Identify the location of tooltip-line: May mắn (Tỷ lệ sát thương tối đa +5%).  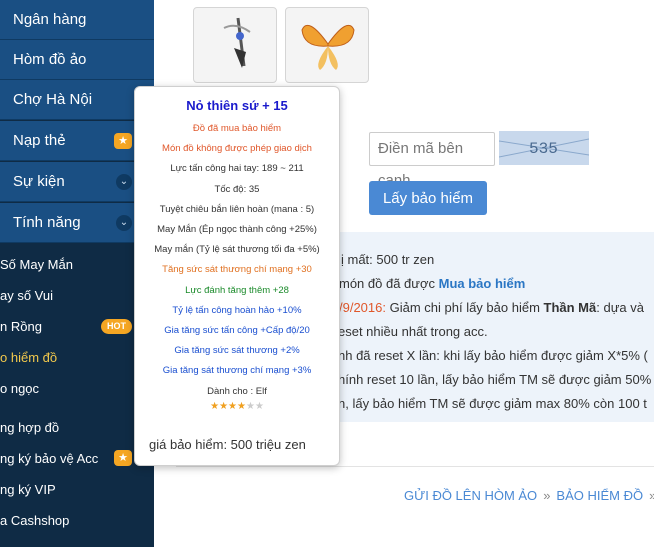
(237, 250).